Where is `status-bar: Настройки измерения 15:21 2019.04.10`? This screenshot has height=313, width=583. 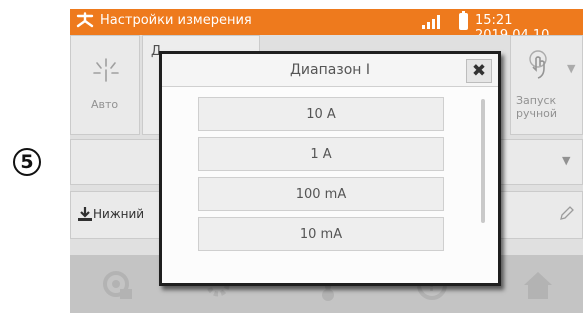 status-bar: Настройки измерения 15:21 2019.04.10 is located at coordinates (326, 26).